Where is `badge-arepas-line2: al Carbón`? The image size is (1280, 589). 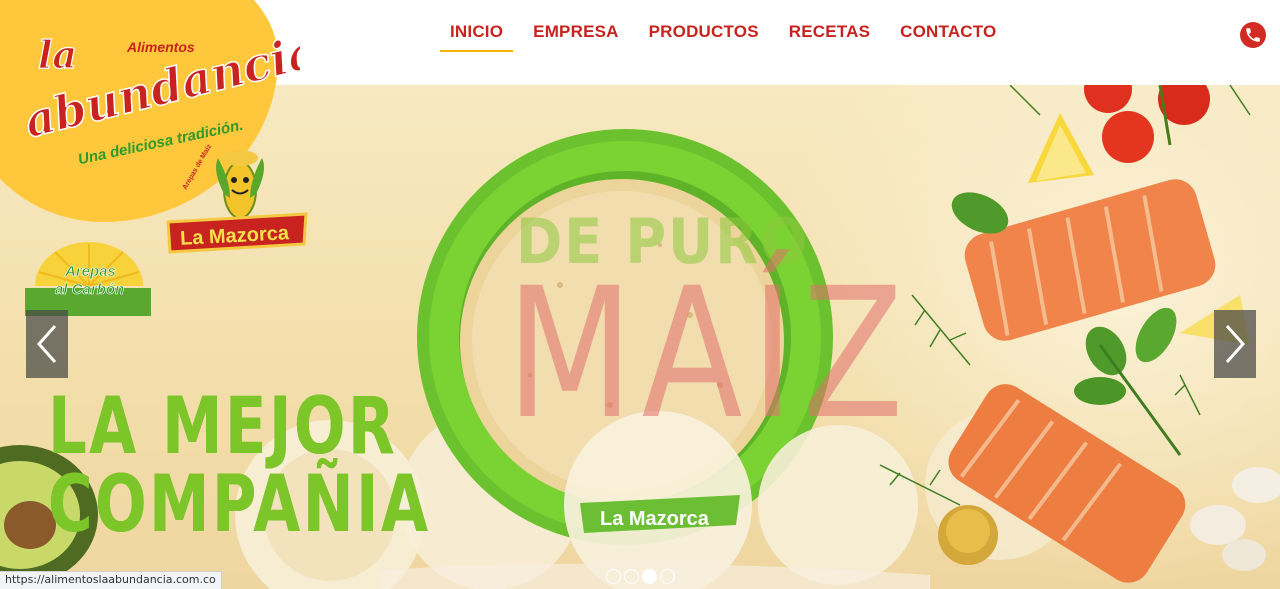 badge-arepas-line2: al Carbón is located at coordinates (89, 289).